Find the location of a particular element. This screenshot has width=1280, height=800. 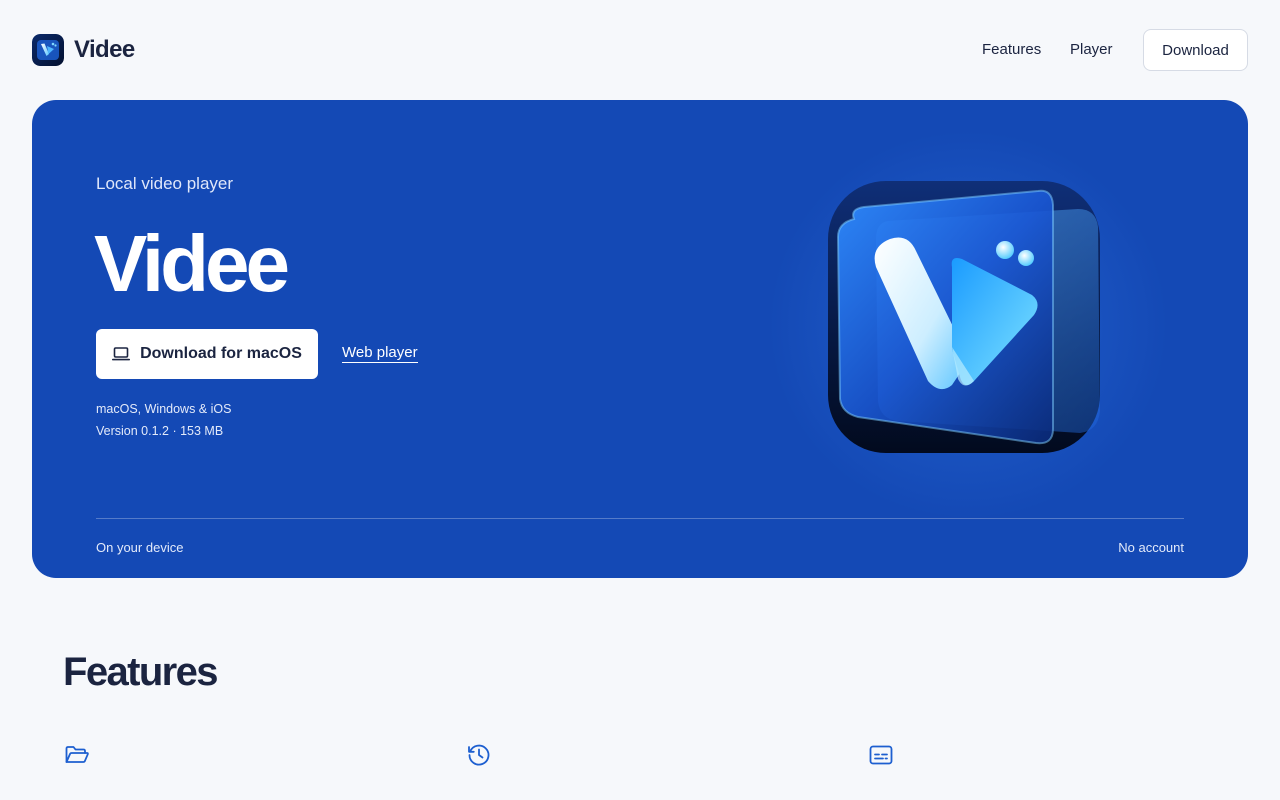

web-player-link: Web player is located at coordinates (380, 353).